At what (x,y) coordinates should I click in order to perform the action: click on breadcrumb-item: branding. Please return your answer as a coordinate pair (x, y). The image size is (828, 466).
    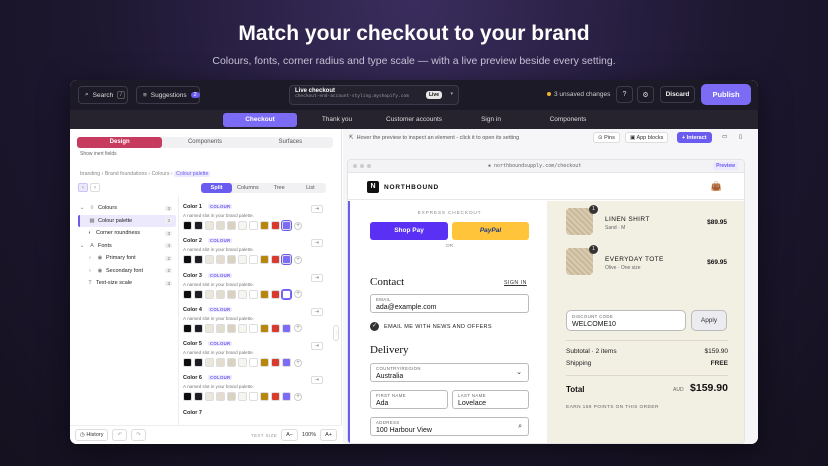
    Looking at the image, I should click on (90, 174).